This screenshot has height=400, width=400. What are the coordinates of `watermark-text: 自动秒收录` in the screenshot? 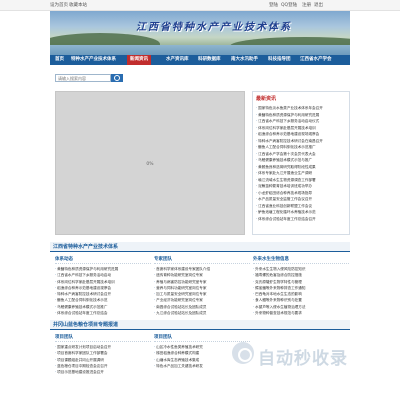 It's located at (303, 359).